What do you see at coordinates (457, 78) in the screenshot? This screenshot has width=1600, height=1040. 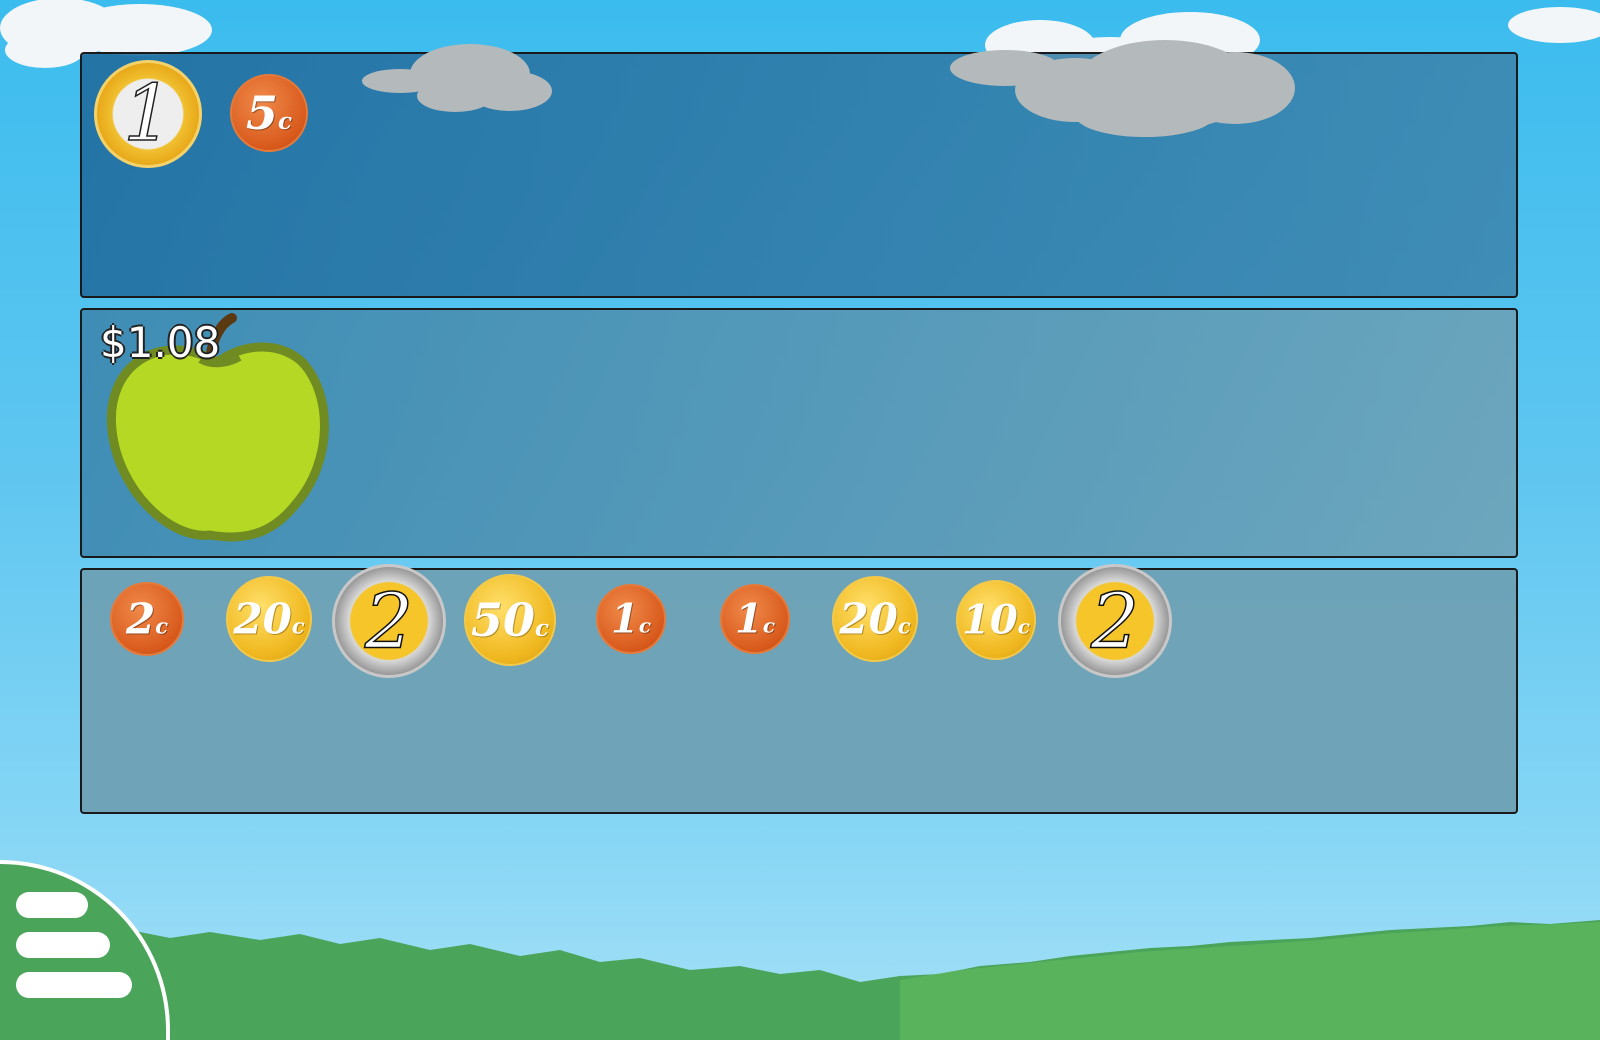 I see `gray-cloud-left` at bounding box center [457, 78].